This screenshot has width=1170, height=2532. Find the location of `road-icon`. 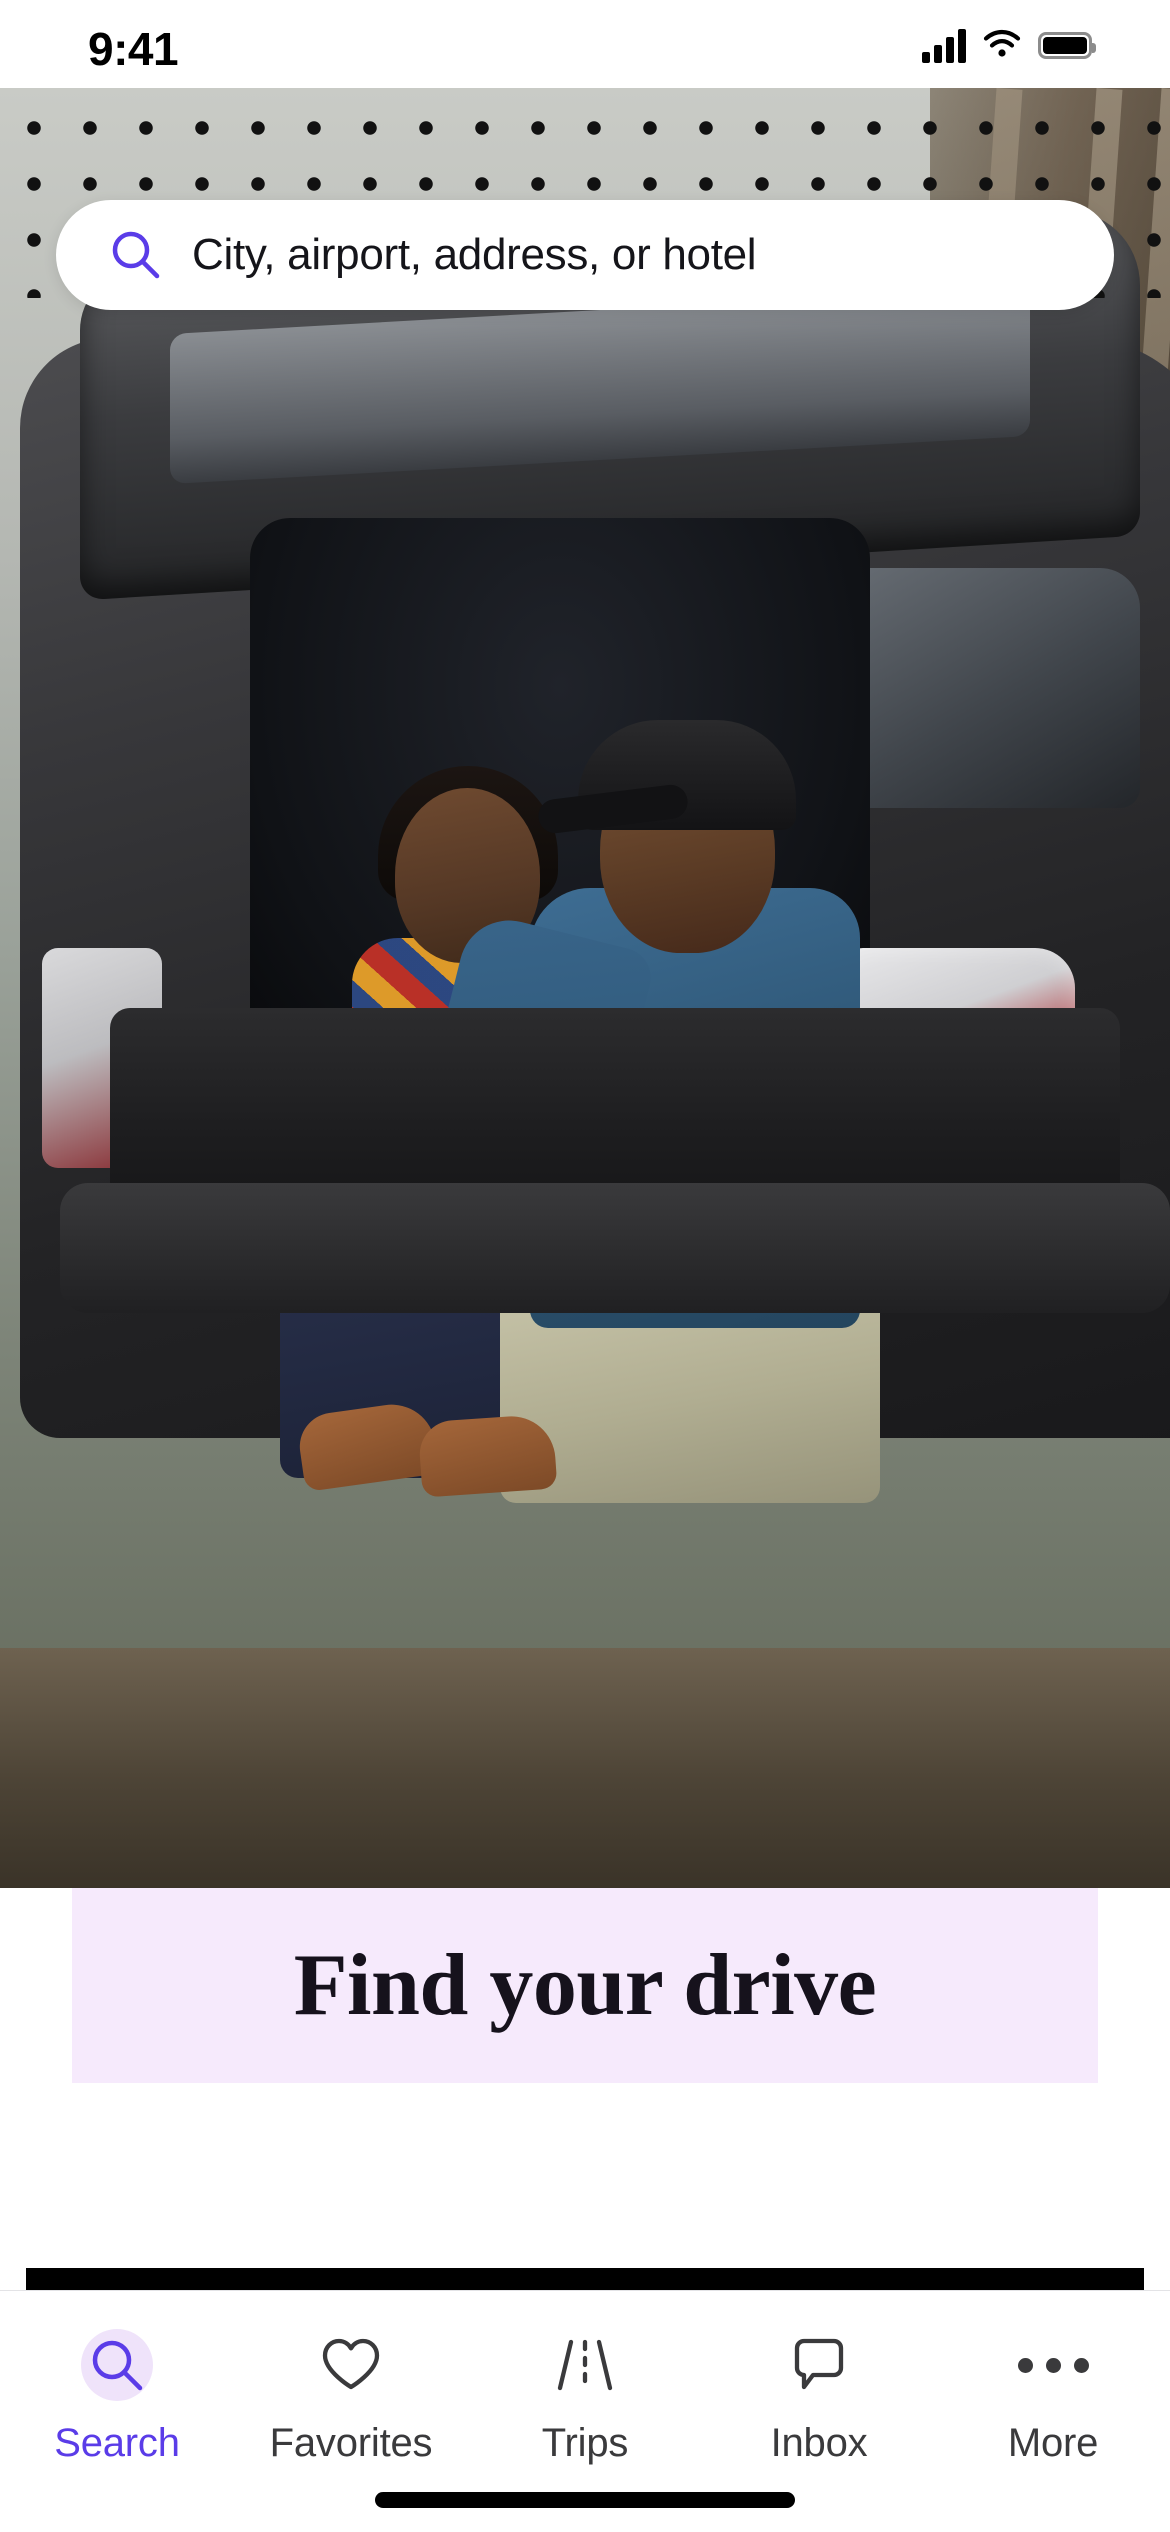

road-icon is located at coordinates (585, 2365).